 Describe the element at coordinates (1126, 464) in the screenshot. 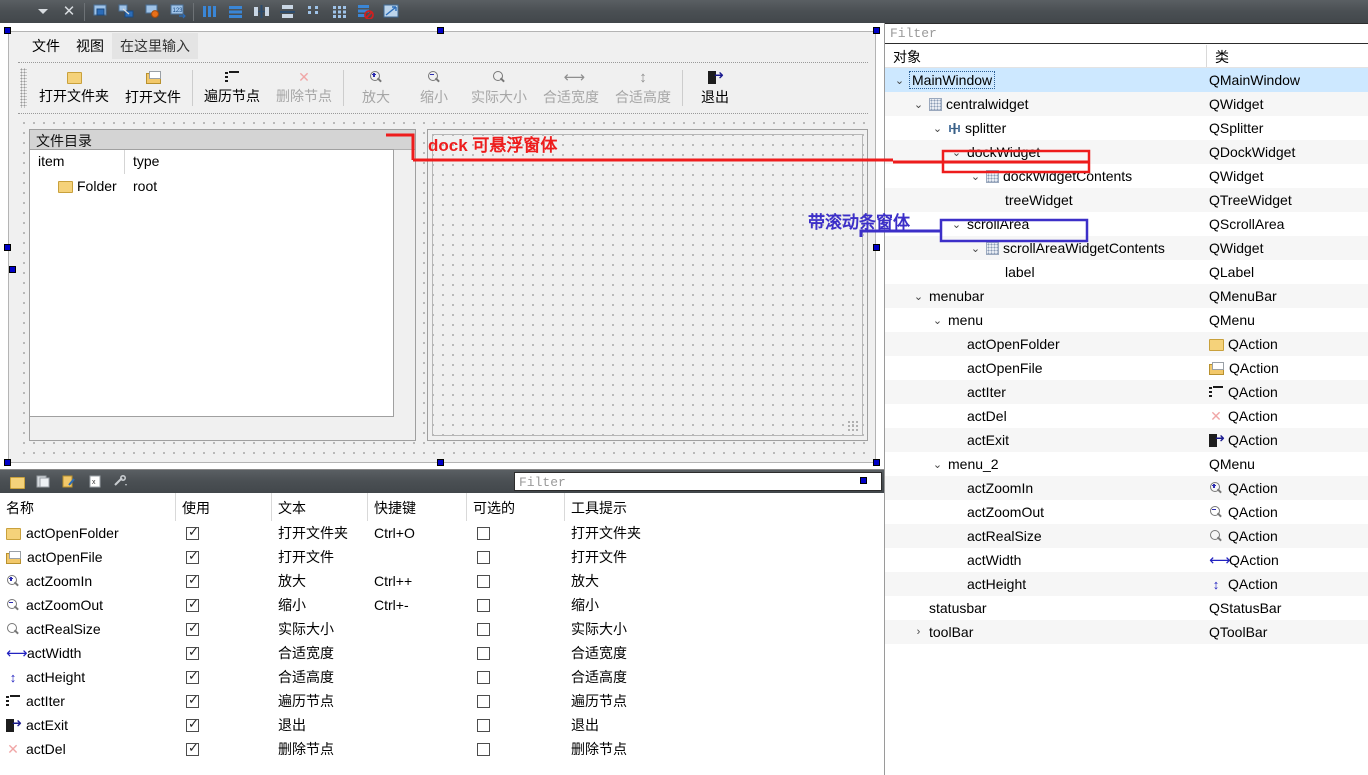

I see `inspector-row: ⌄ menu_2 QMenu` at that location.